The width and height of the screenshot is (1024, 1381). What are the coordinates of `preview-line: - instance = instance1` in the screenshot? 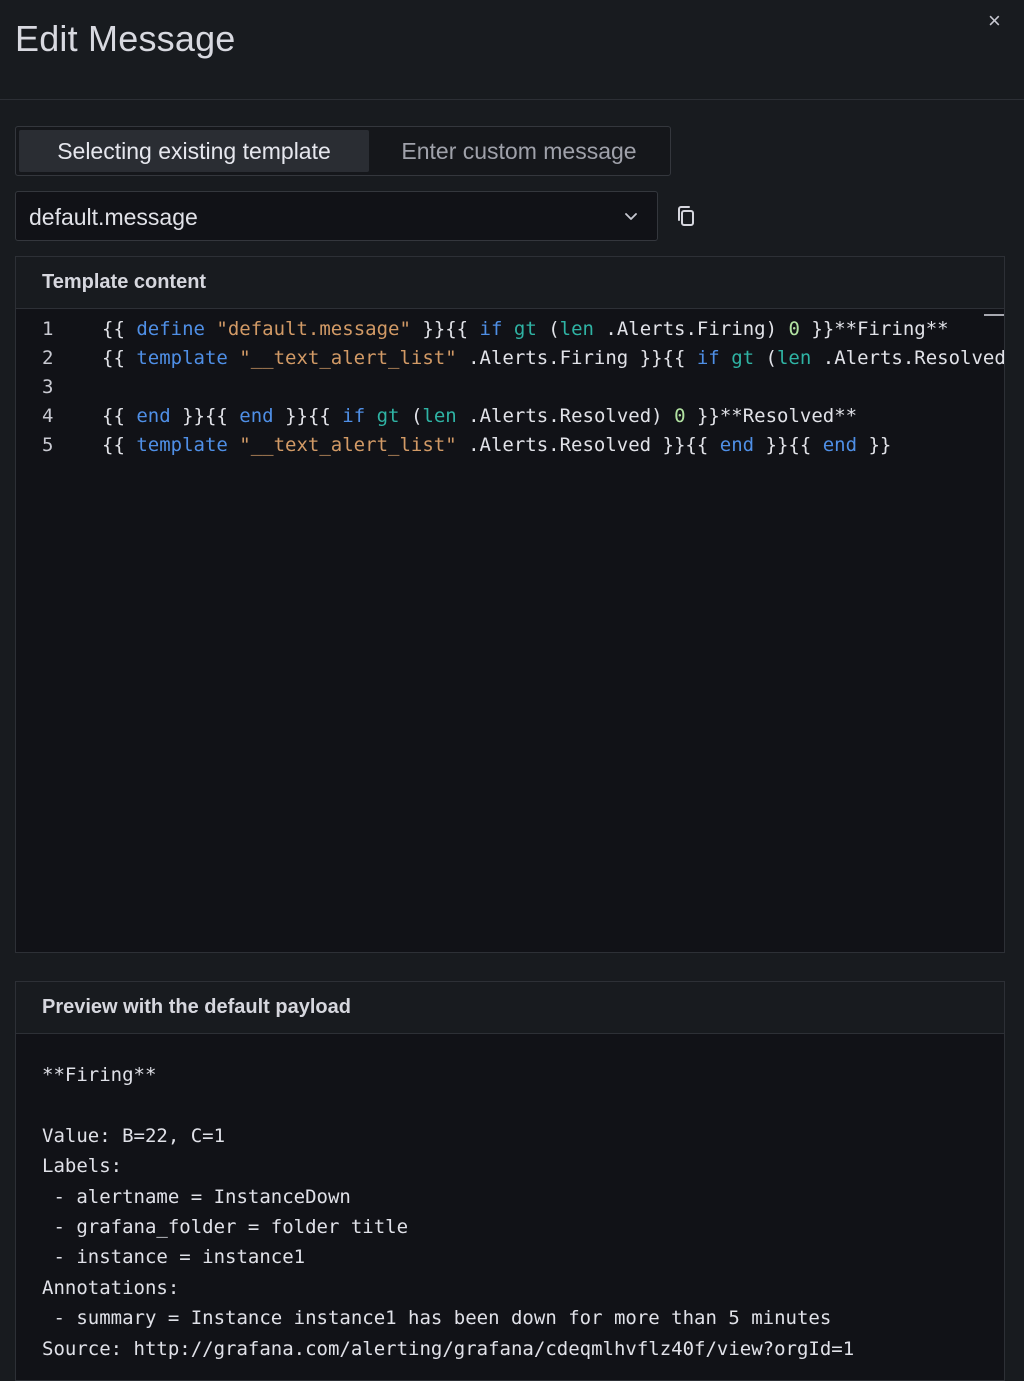 It's located at (174, 1257).